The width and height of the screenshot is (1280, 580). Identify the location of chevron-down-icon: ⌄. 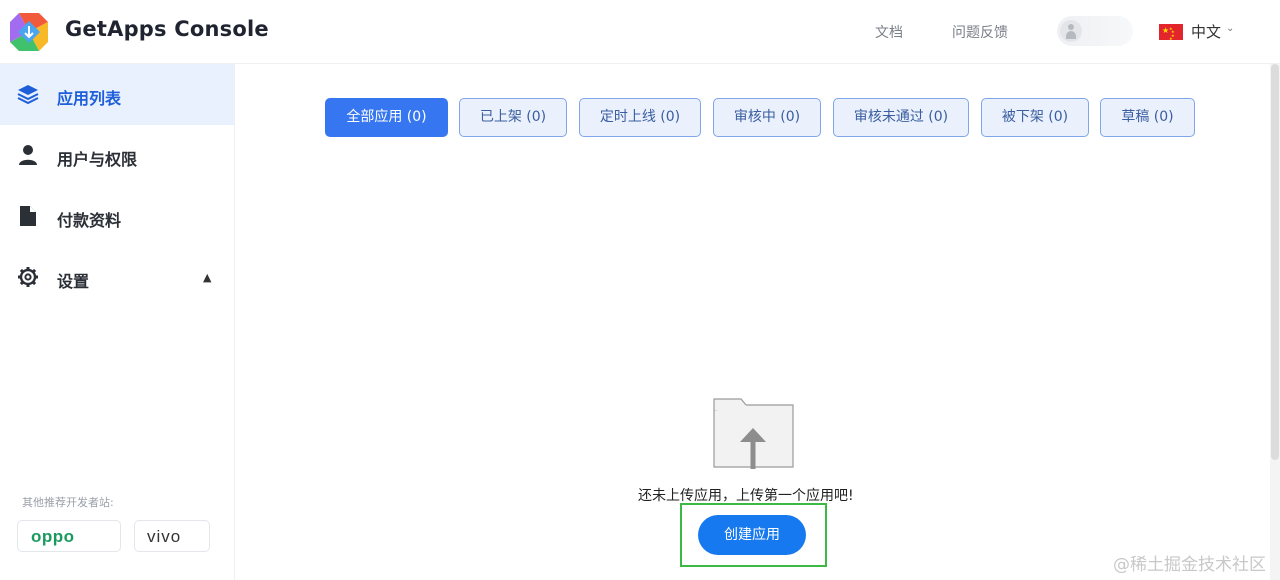
(1230, 28).